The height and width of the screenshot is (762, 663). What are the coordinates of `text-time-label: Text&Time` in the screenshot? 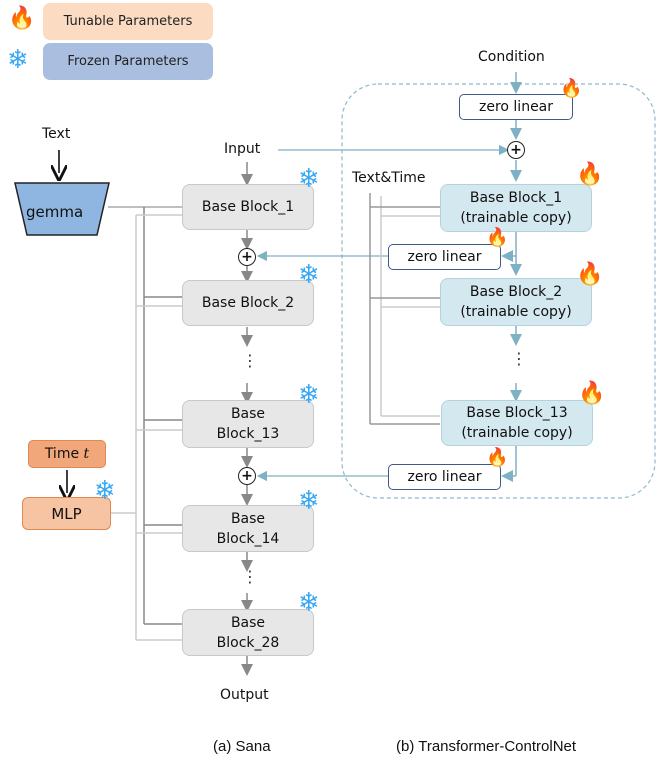 It's located at (389, 178).